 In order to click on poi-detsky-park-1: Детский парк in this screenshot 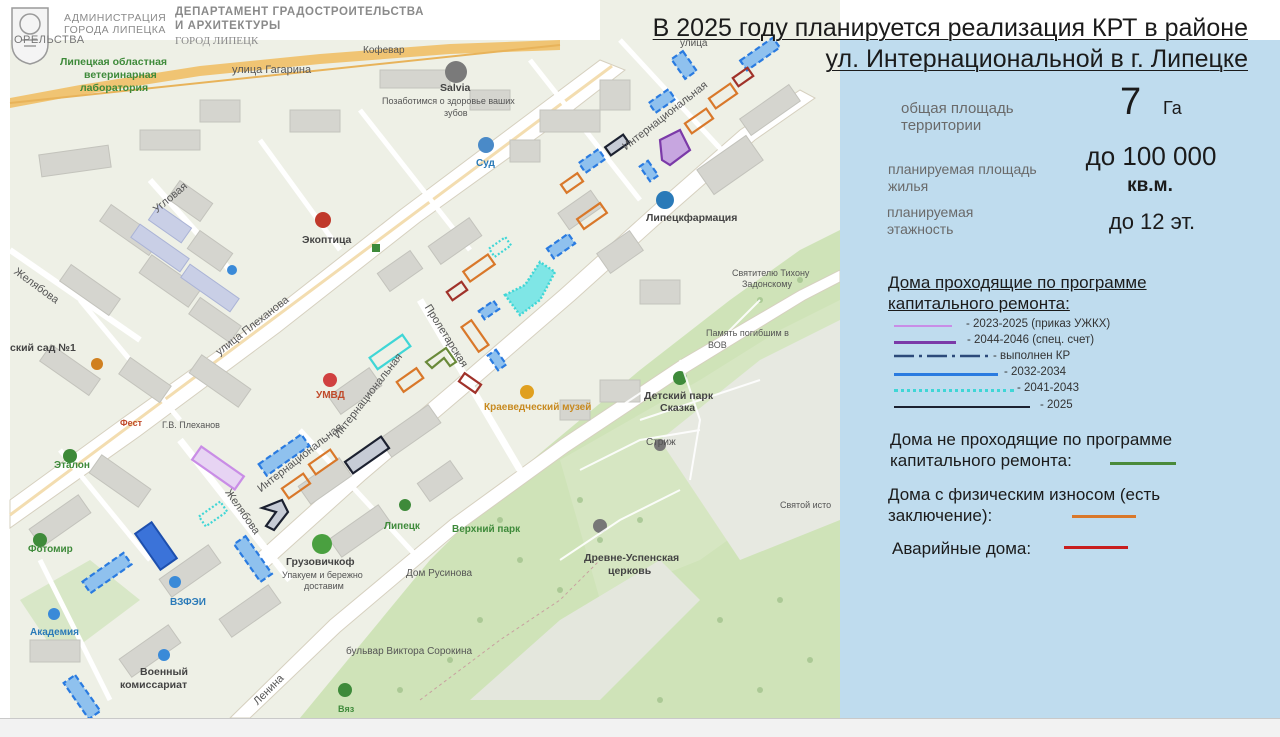, I will do `click(678, 396)`.